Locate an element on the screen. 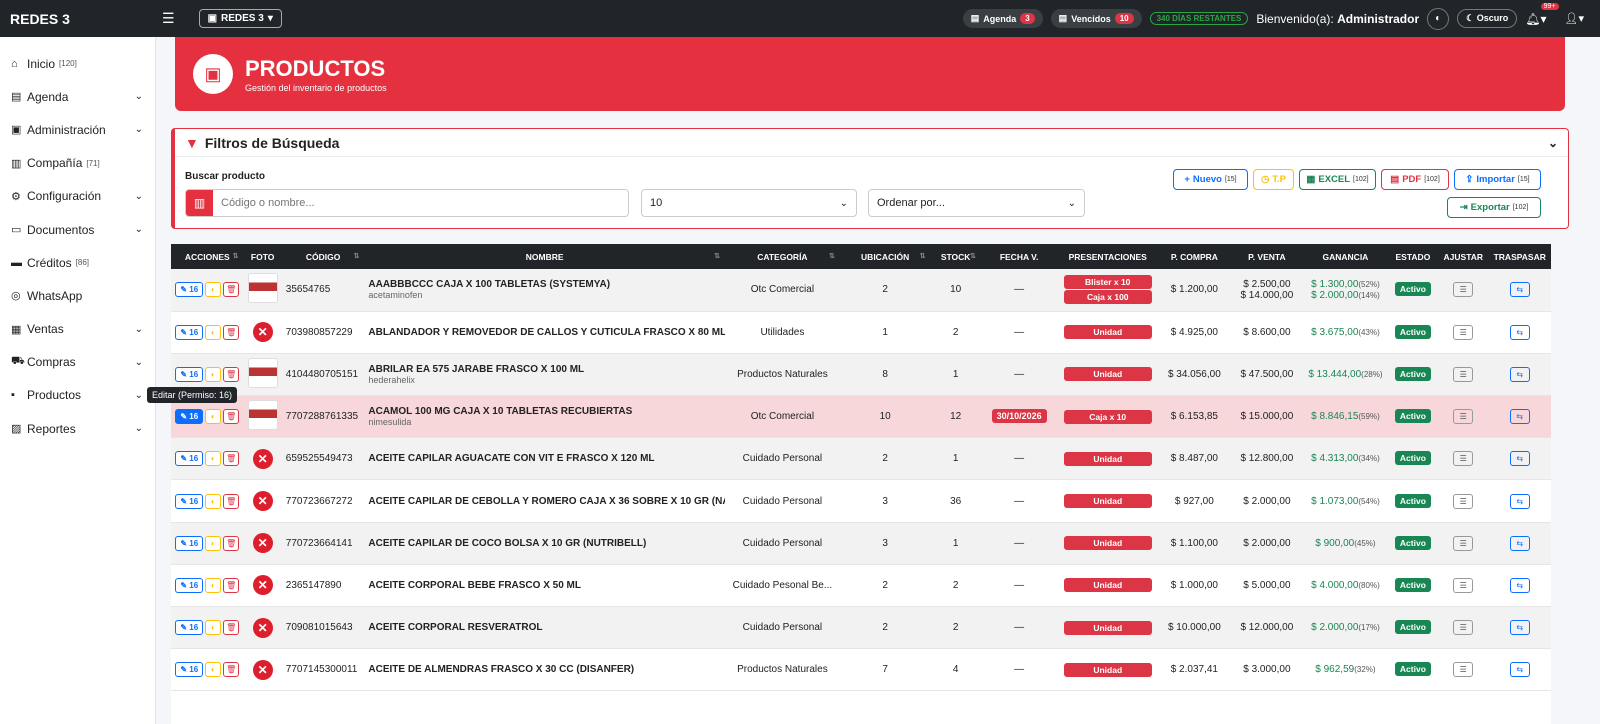 The height and width of the screenshot is (724, 1600). sidebar-item-ventas: ▦ Ventas ⌄ is located at coordinates (77, 329).